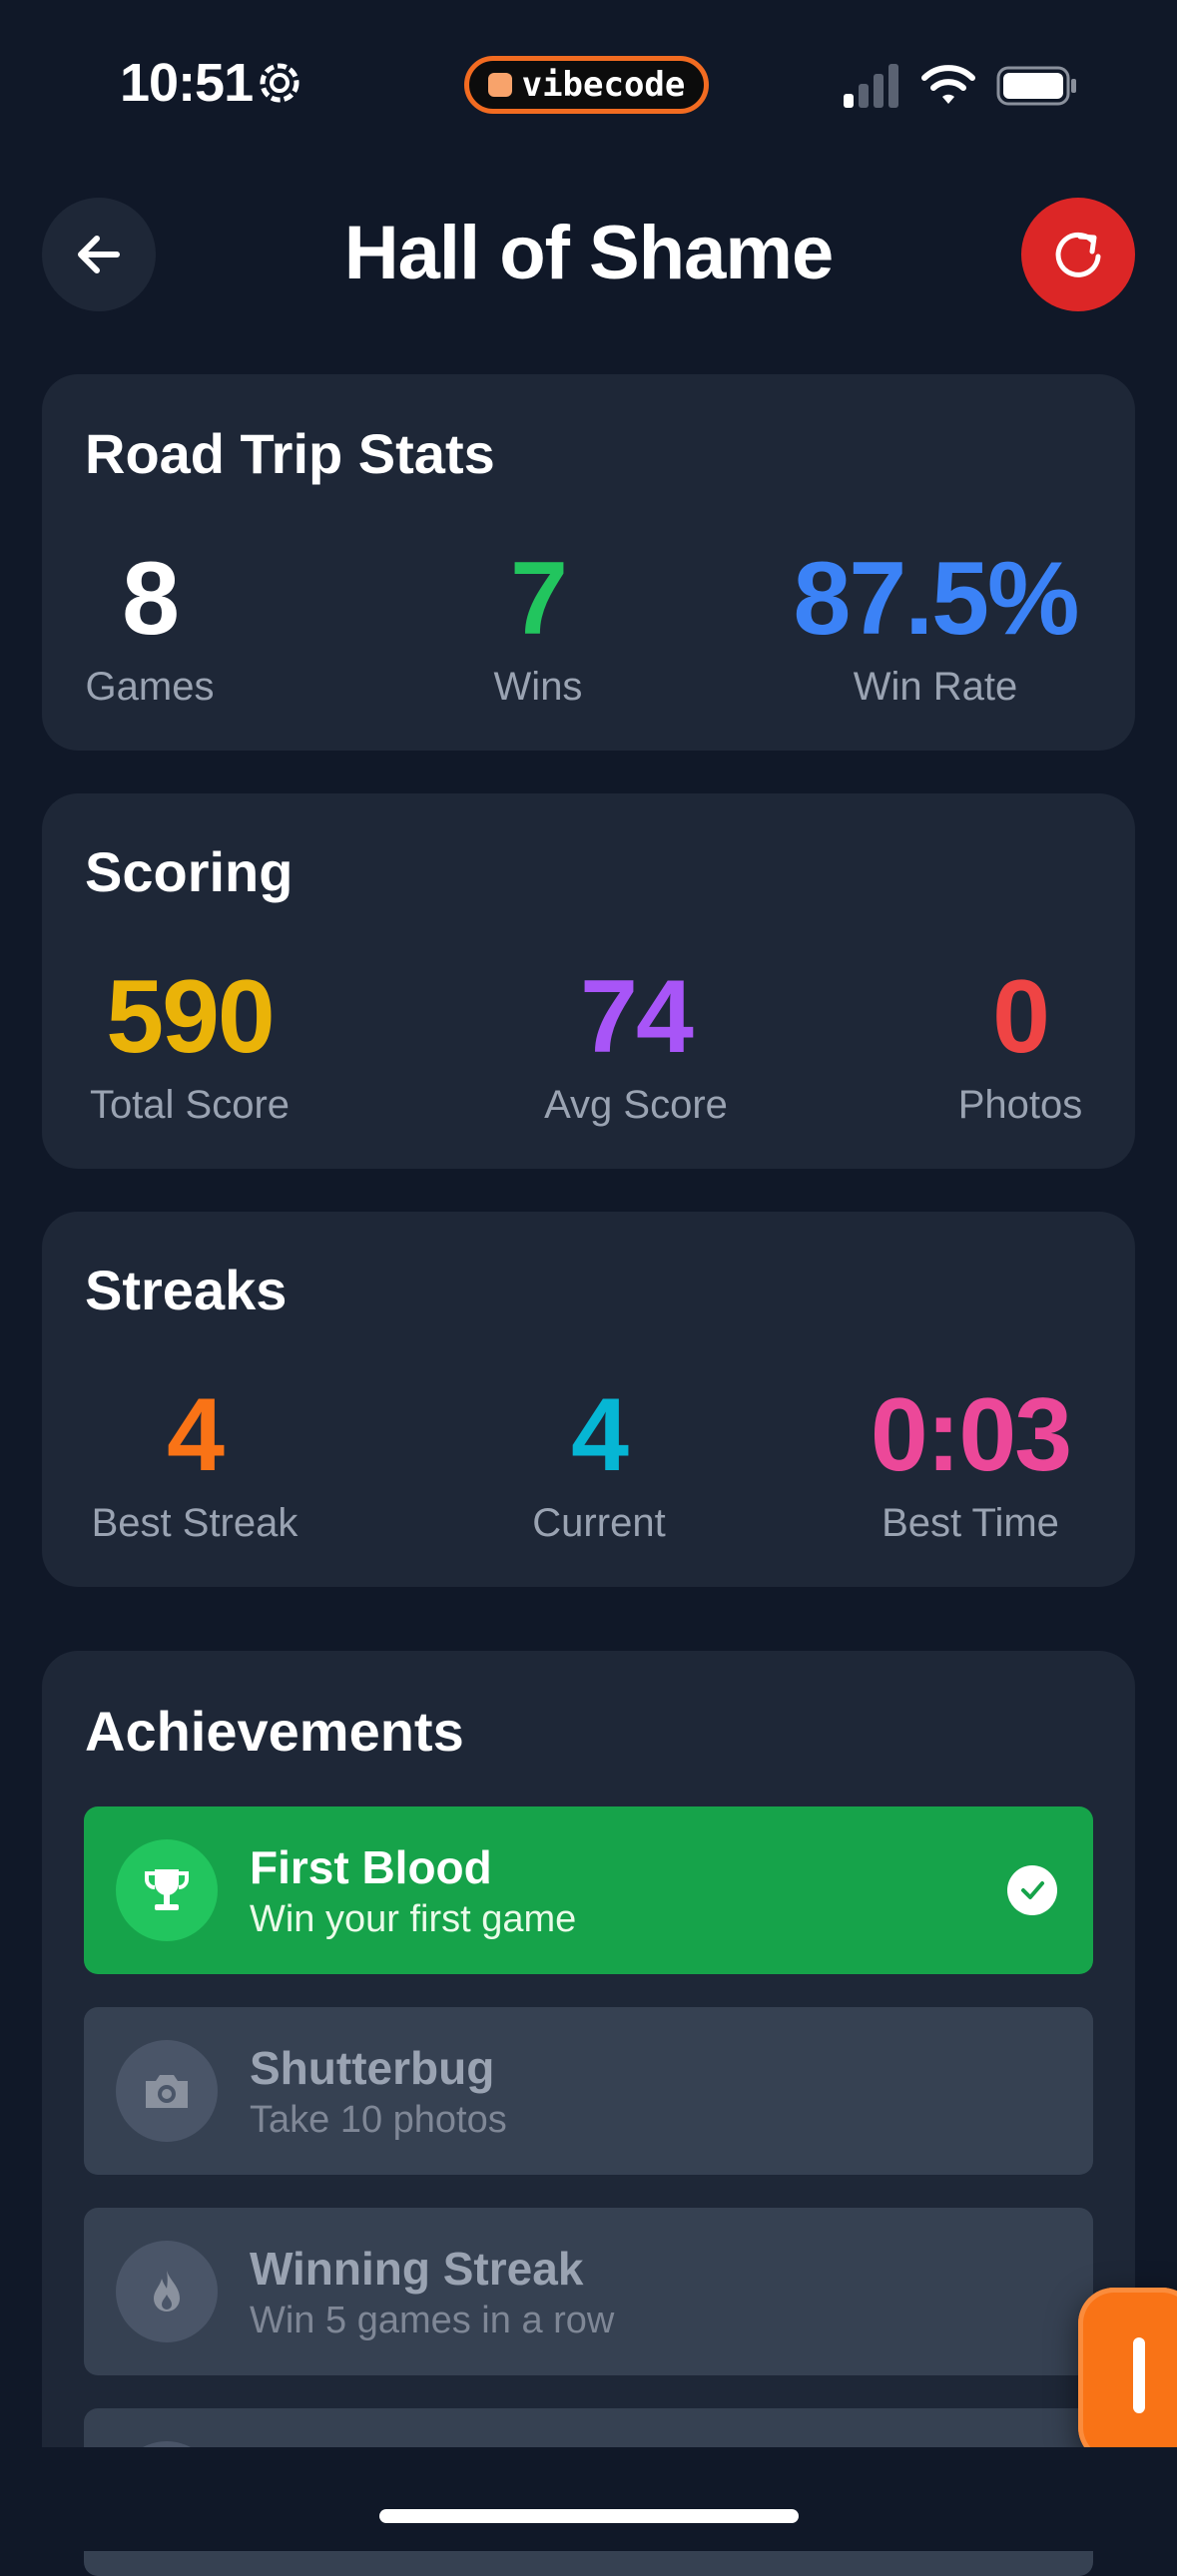 The height and width of the screenshot is (2576, 1177). What do you see at coordinates (971, 1435) in the screenshot?
I see `stat-value: 0:03` at bounding box center [971, 1435].